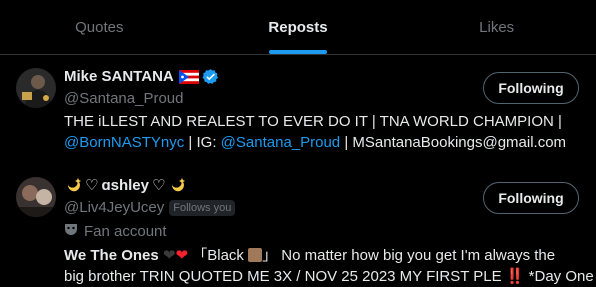  What do you see at coordinates (298, 52) in the screenshot?
I see `active-tab-indicator` at bounding box center [298, 52].